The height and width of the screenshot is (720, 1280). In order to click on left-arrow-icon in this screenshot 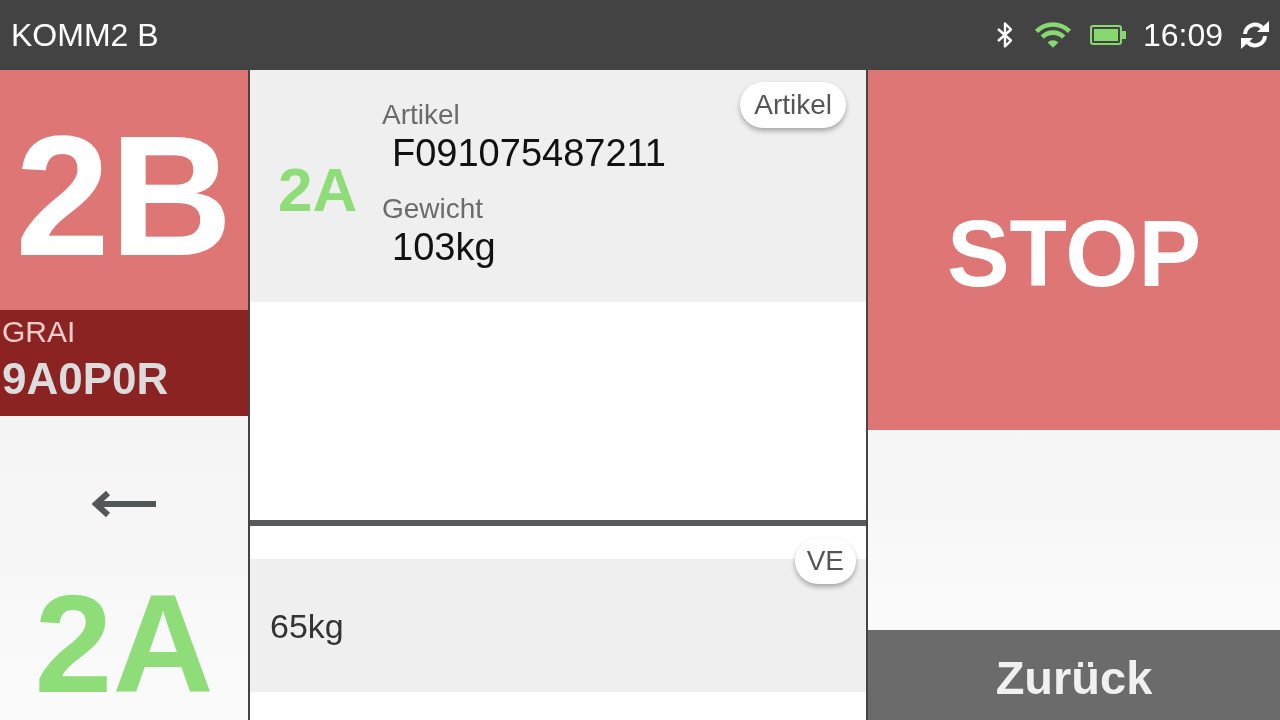, I will do `click(124, 504)`.